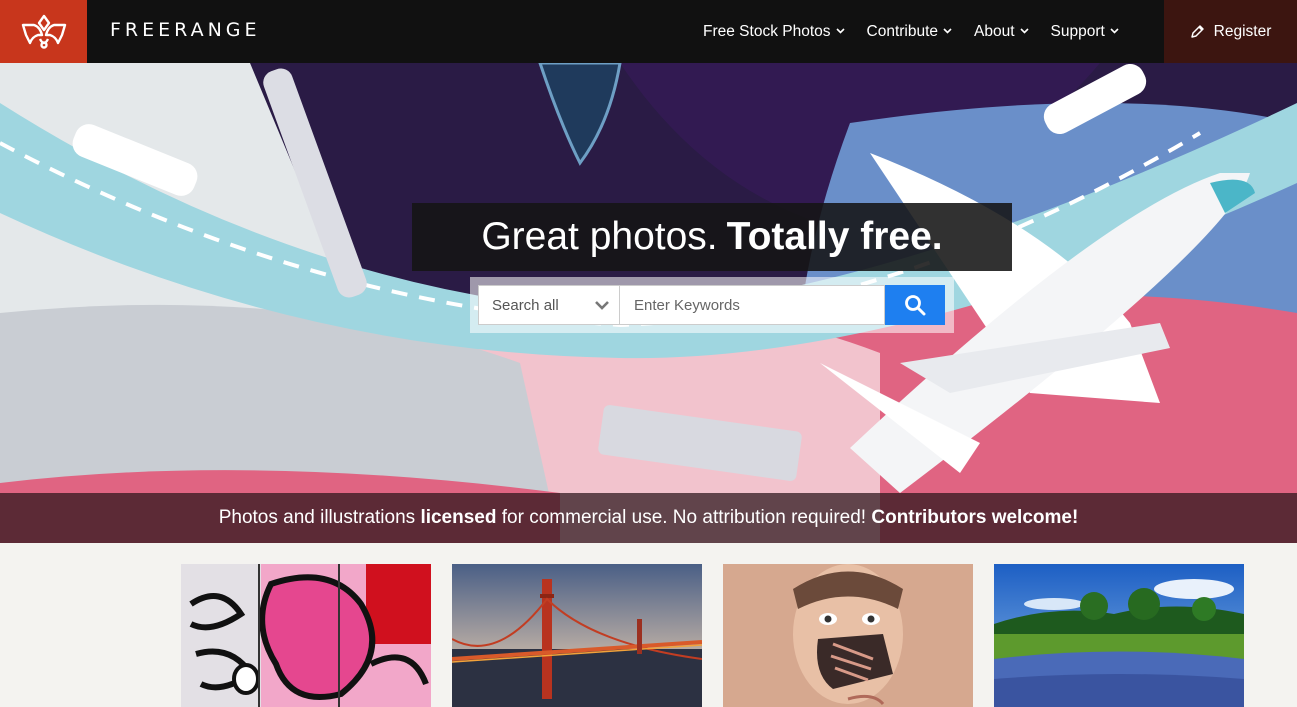  I want to click on logo-icon, so click(43, 31).